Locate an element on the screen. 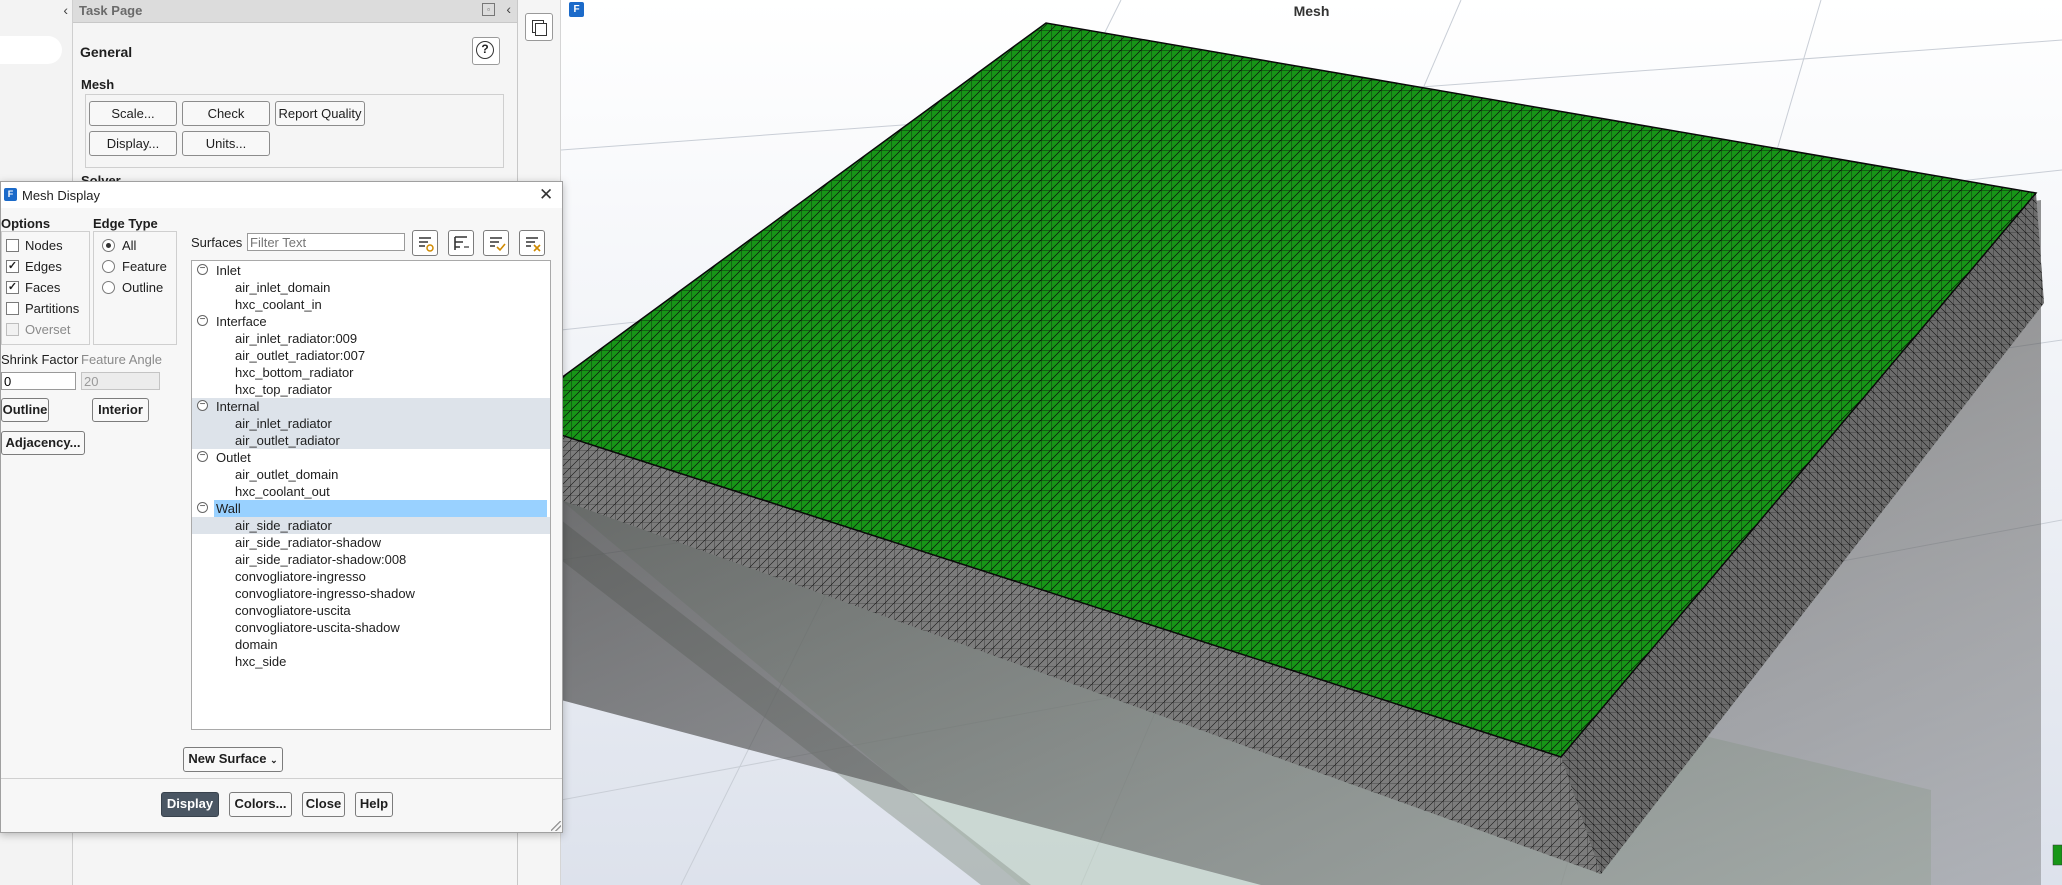 This screenshot has height=885, width=2062. chevron-down-icon: ⌄ is located at coordinates (274, 760).